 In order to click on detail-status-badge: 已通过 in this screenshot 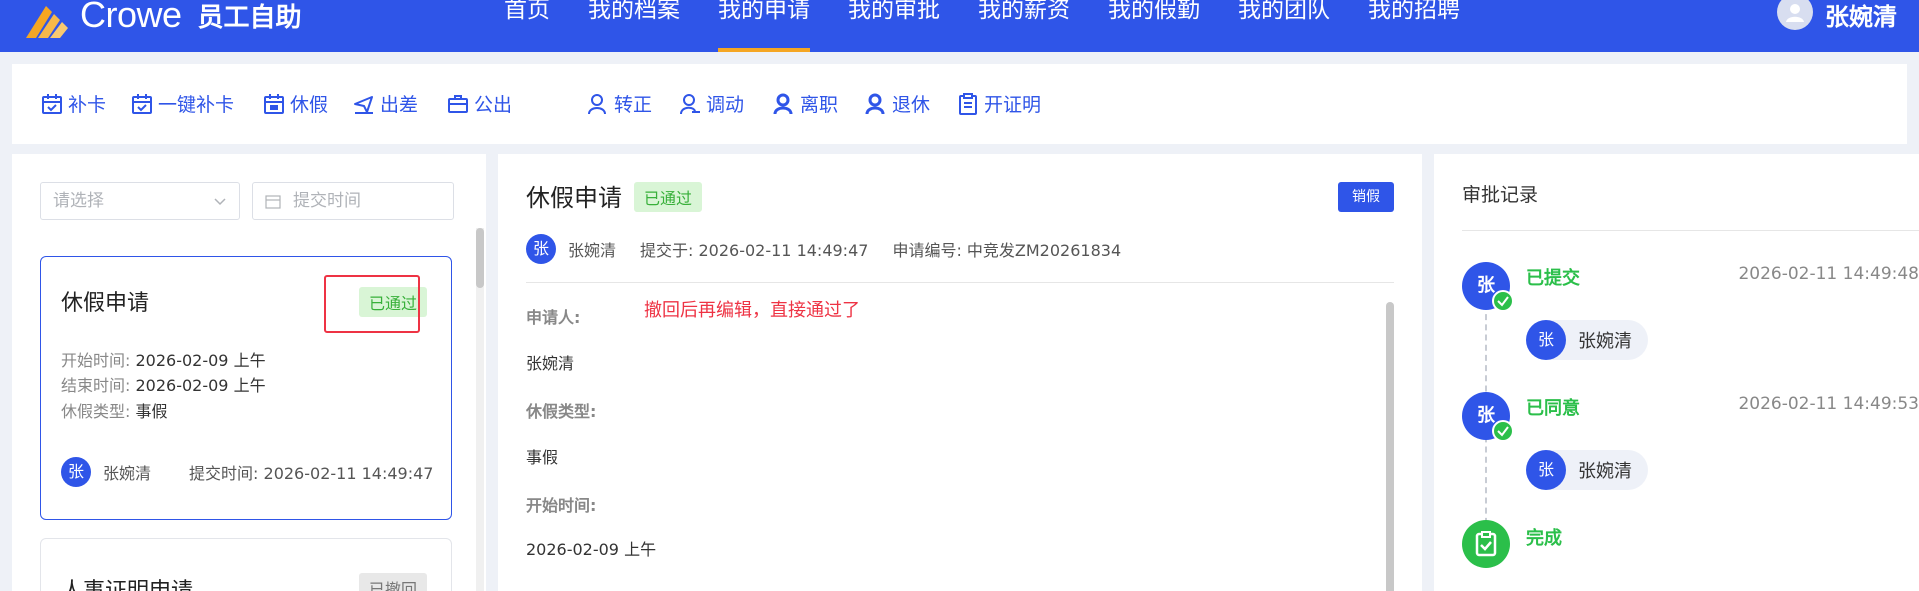, I will do `click(668, 197)`.